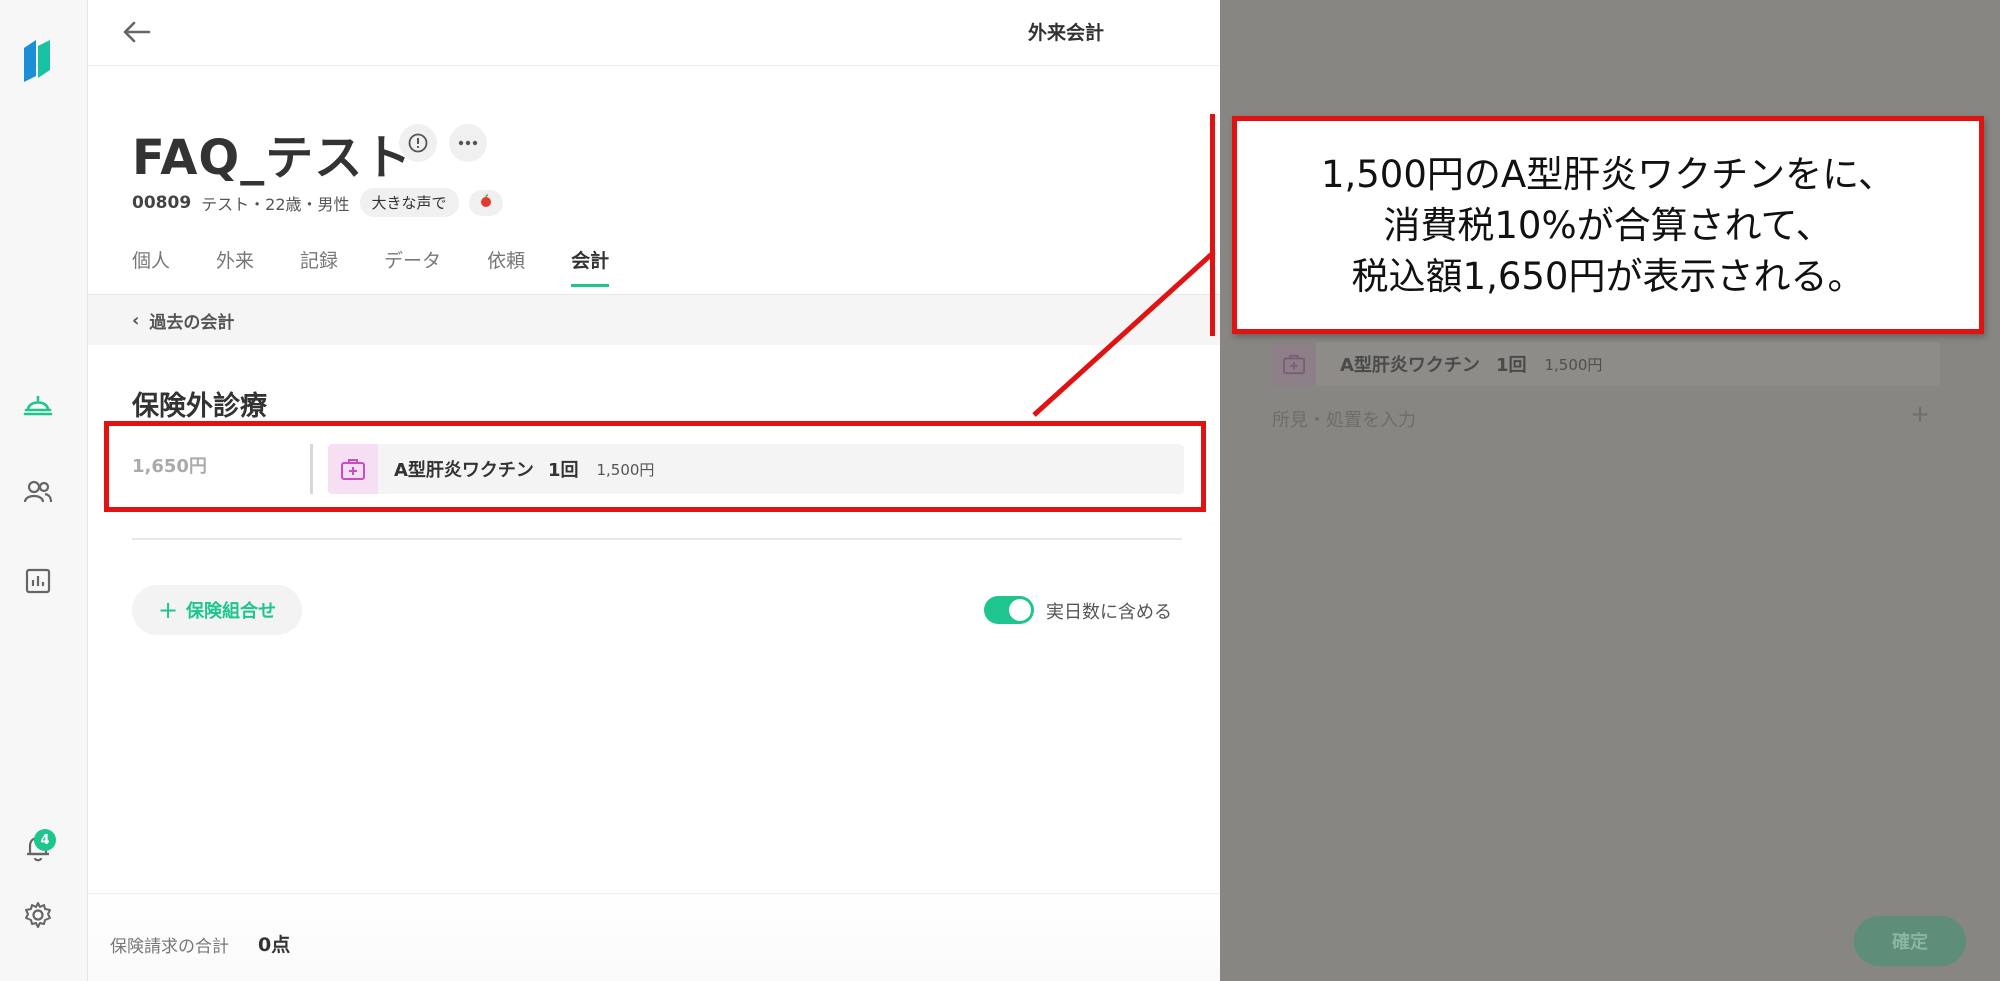  What do you see at coordinates (485, 202) in the screenshot?
I see `apple-icon` at bounding box center [485, 202].